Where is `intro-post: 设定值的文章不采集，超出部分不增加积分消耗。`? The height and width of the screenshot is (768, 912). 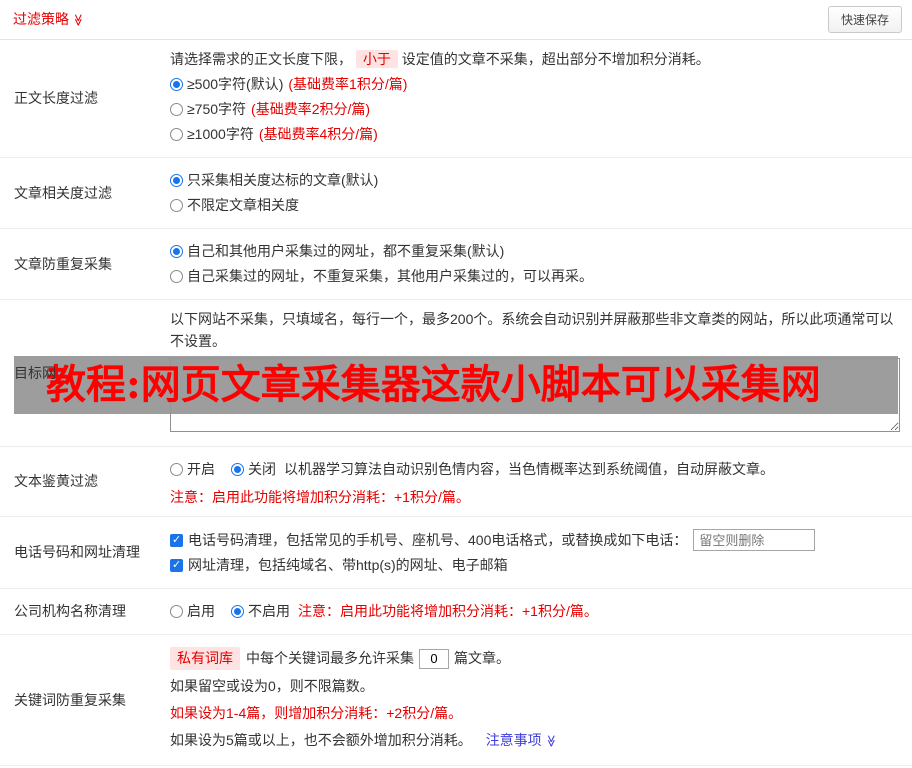
intro-post: 设定值的文章不采集，超出部分不增加积分消耗。 is located at coordinates (555, 59).